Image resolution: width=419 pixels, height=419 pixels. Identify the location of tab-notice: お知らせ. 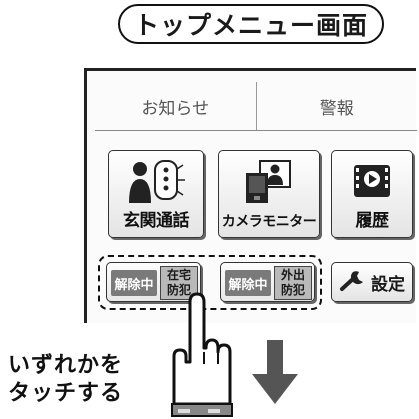
(175, 106).